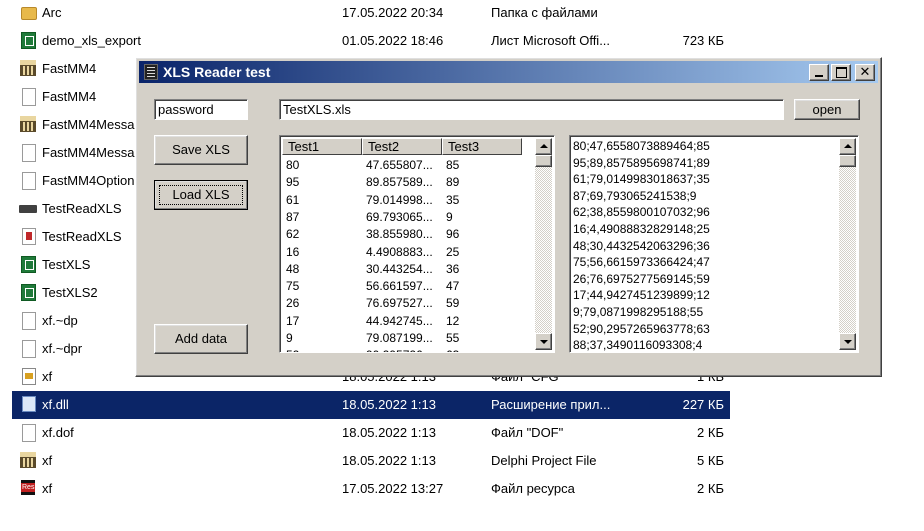 Image resolution: width=924 pixels, height=531 pixels. I want to click on grid-header-test1: Test1, so click(322, 146).